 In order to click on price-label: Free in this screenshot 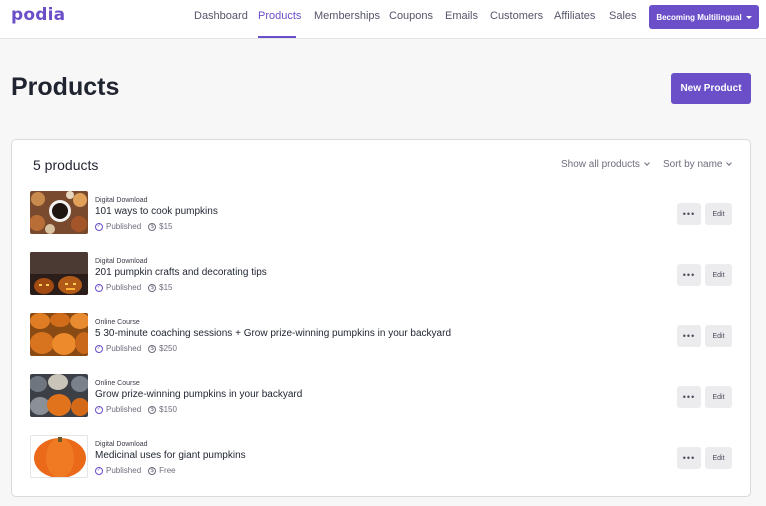, I will do `click(167, 470)`.